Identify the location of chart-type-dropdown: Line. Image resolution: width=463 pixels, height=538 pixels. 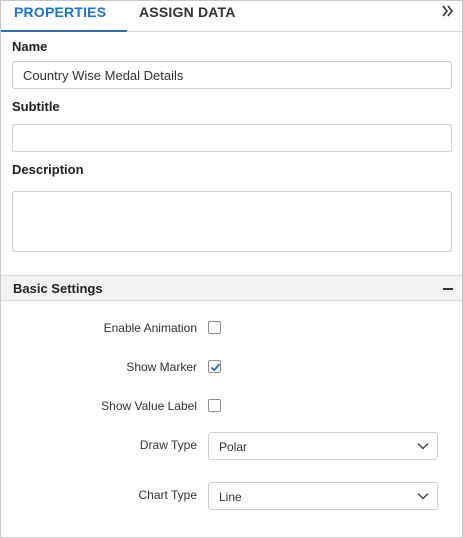
(323, 496).